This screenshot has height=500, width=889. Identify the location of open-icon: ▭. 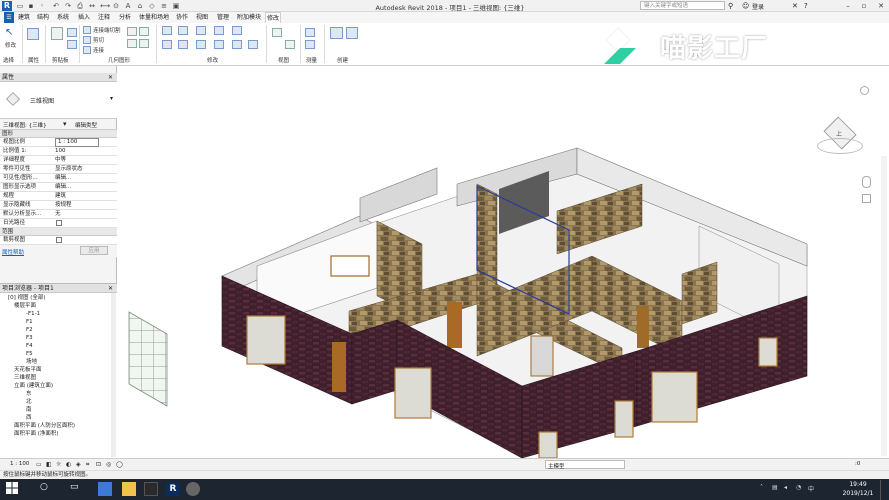
(20, 6).